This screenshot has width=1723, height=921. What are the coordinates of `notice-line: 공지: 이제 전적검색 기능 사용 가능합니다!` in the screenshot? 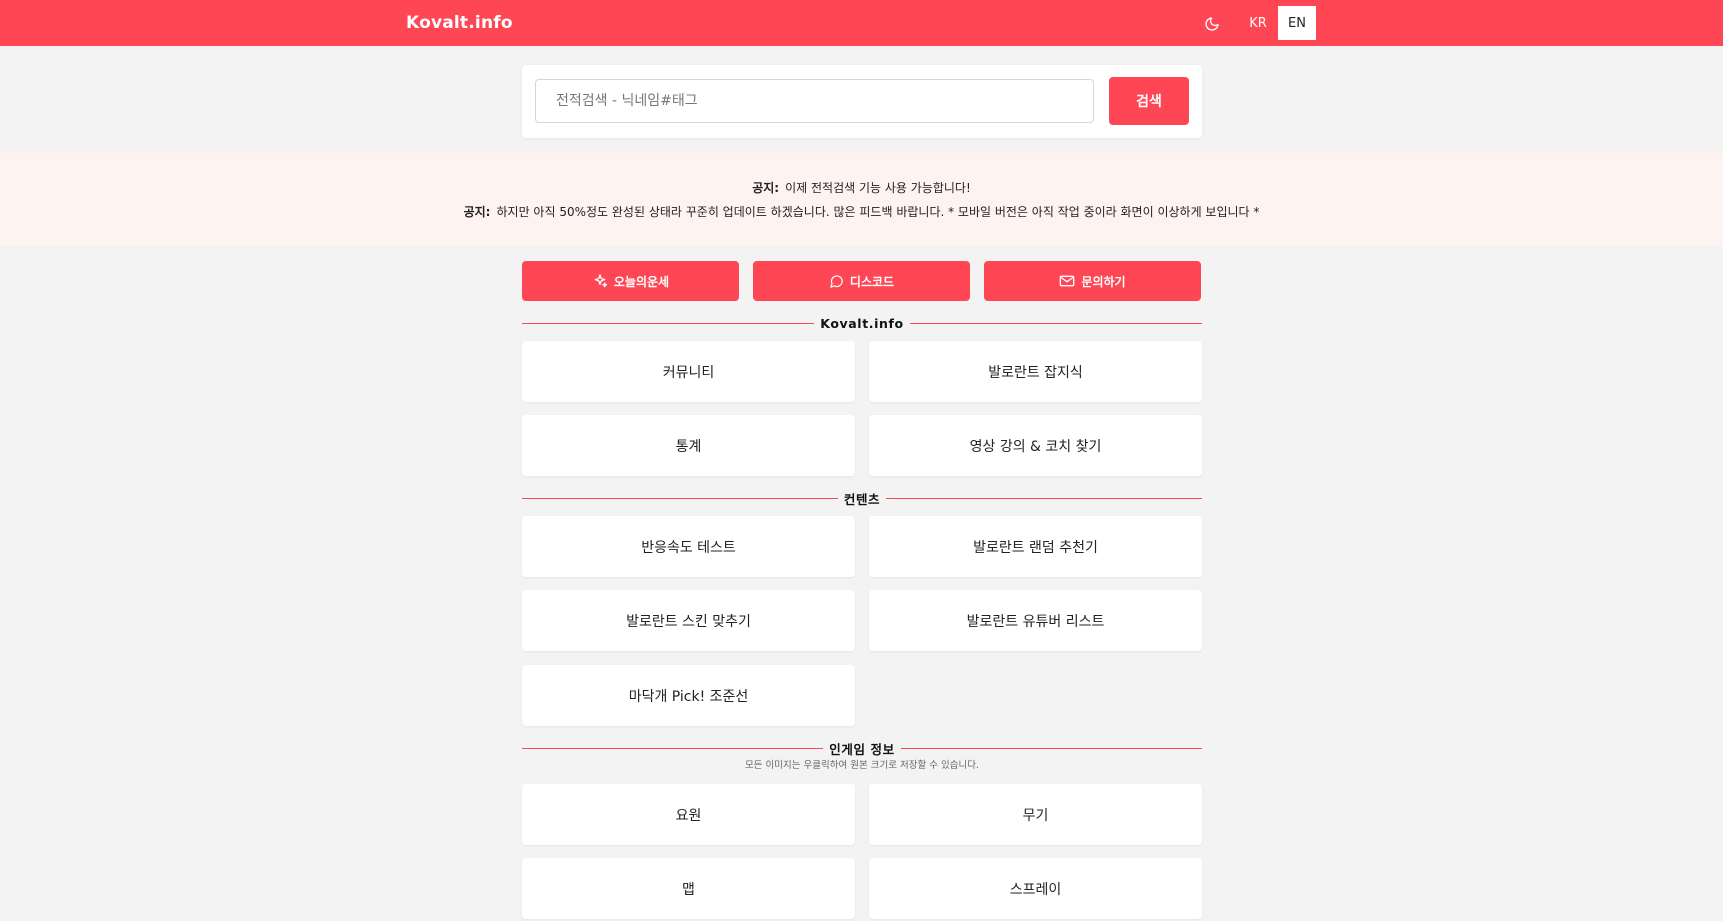 It's located at (861, 187).